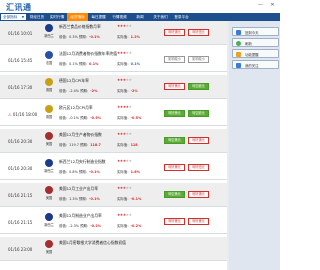 This screenshot has height=270, width=320. What do you see at coordinates (135, 172) in the screenshot?
I see `actual-value: 1.6%` at bounding box center [135, 172].